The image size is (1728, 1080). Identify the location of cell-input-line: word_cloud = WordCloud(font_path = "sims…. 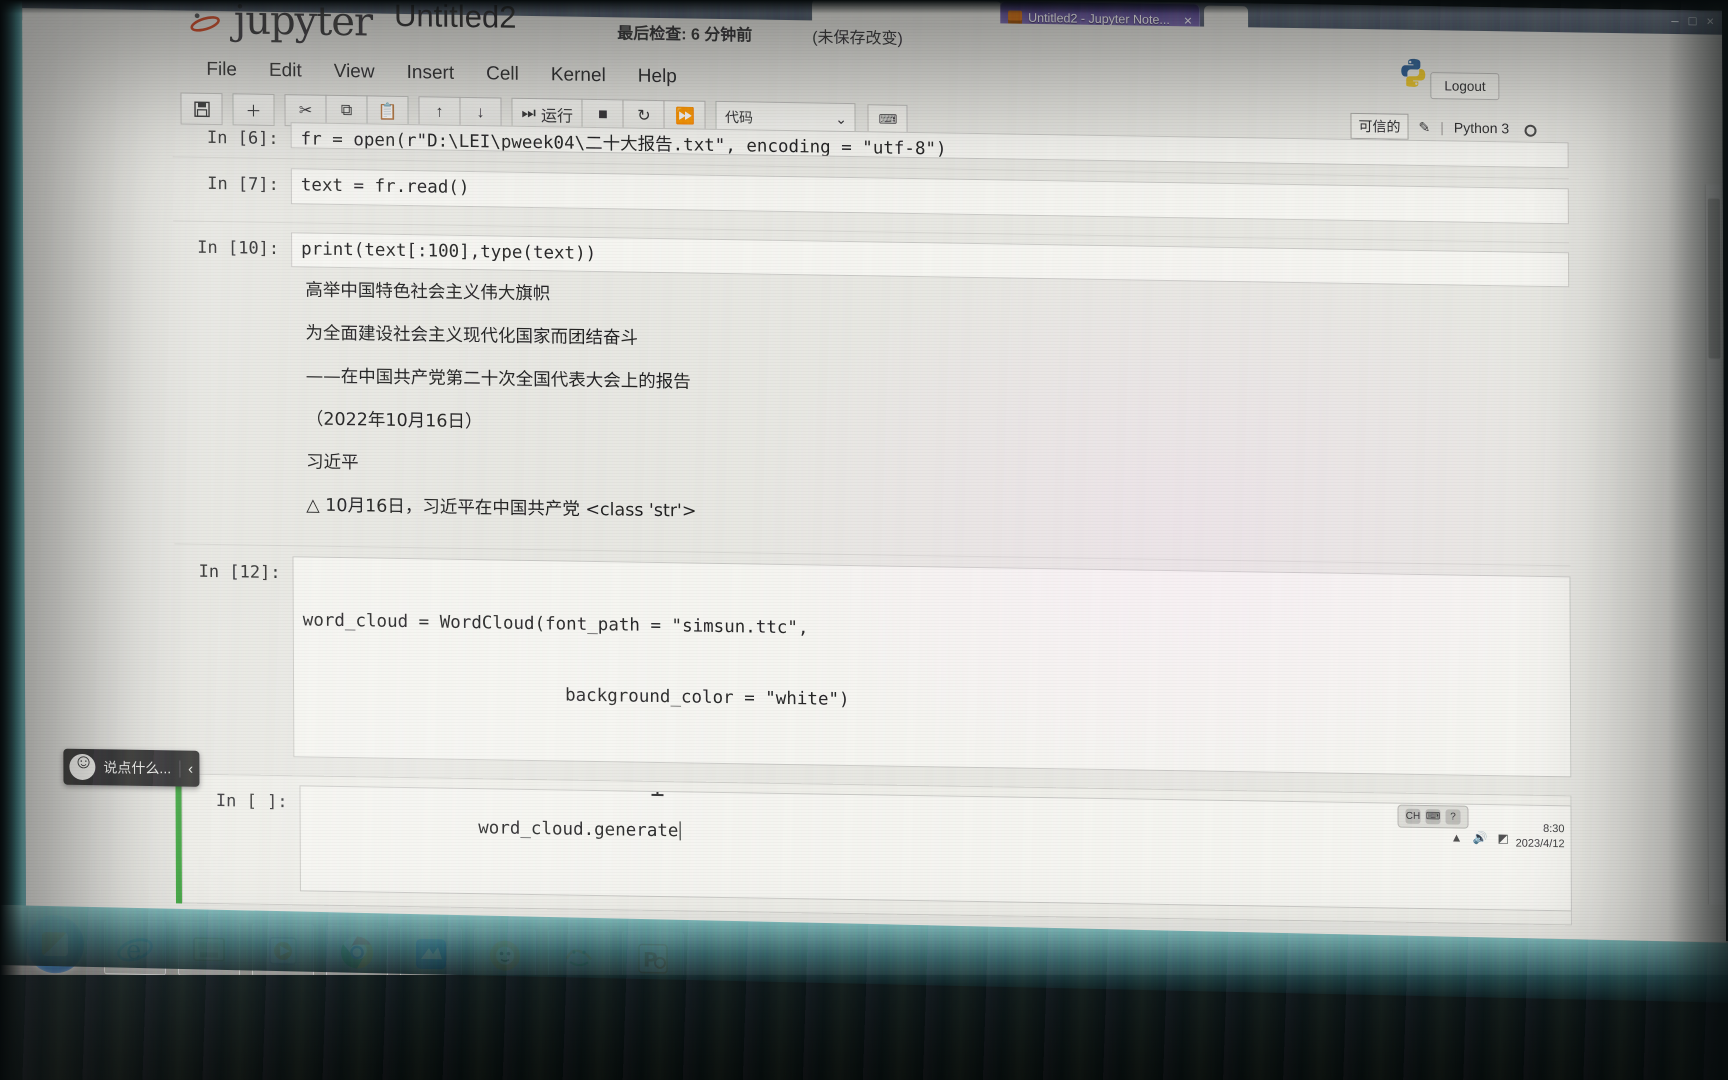
(555, 624).